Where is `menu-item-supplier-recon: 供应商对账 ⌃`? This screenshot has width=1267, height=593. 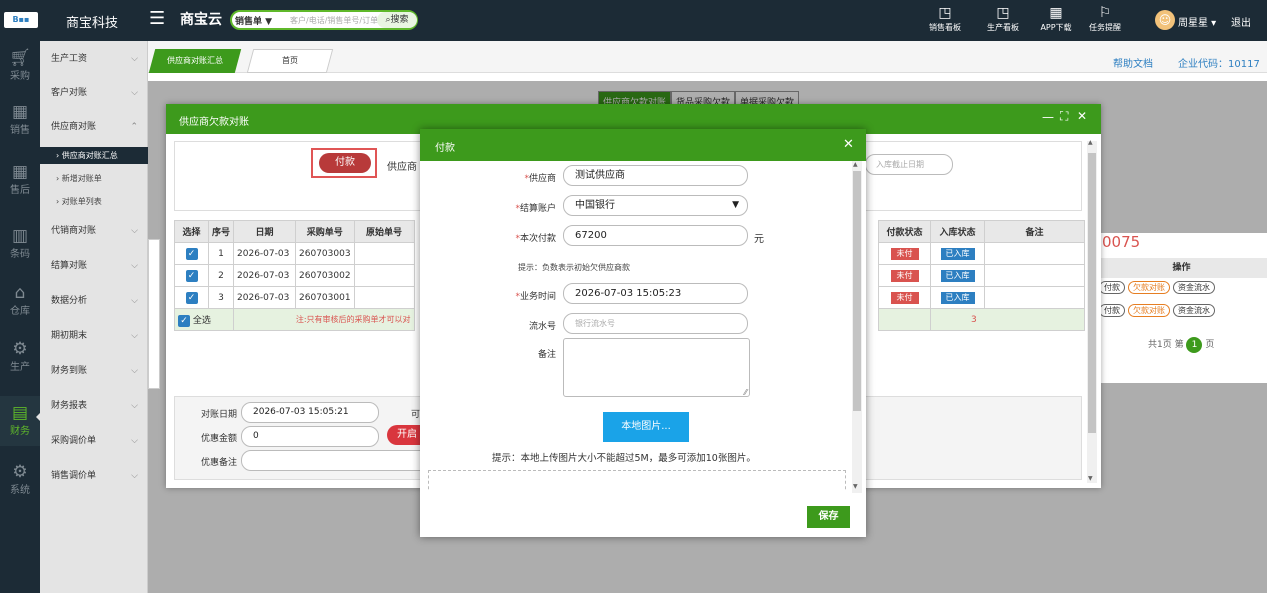 menu-item-supplier-recon: 供应商对账 ⌃ is located at coordinates (94, 127).